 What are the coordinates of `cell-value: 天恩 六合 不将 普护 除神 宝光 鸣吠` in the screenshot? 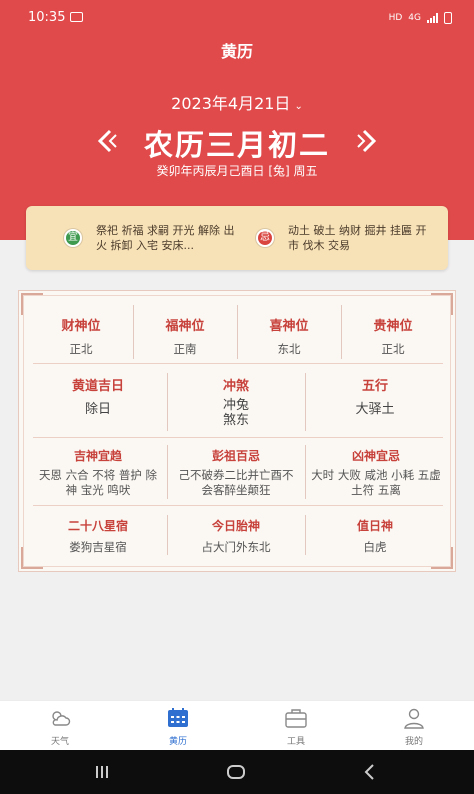 It's located at (98, 482).